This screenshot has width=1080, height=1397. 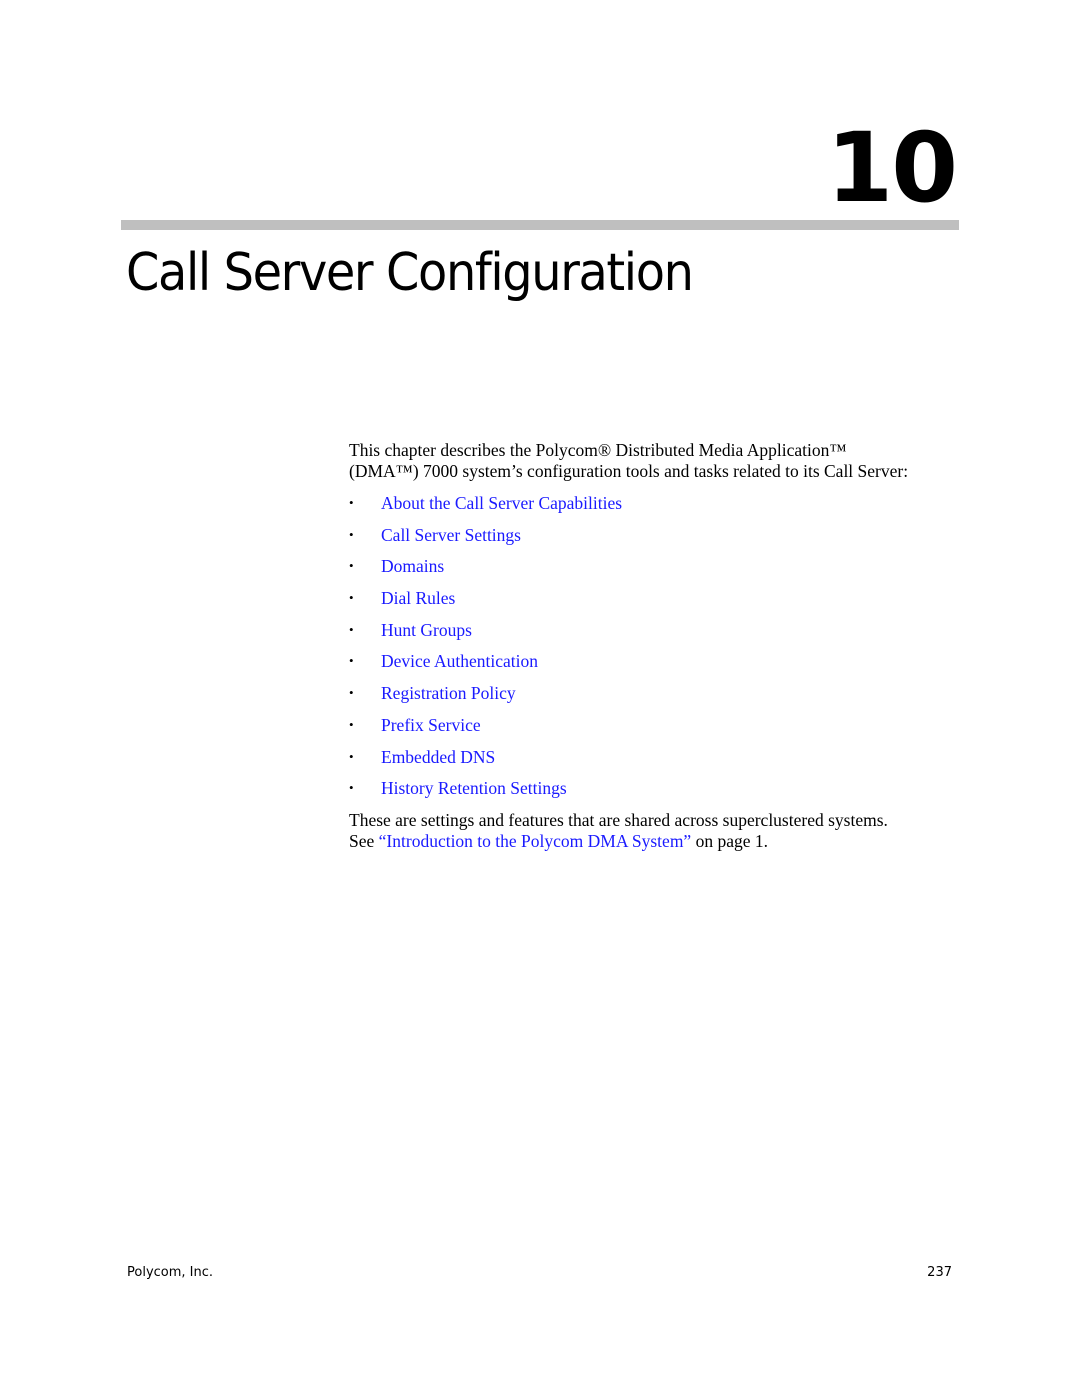 What do you see at coordinates (426, 630) in the screenshot?
I see `link-hunt-groups: Hunt Groups` at bounding box center [426, 630].